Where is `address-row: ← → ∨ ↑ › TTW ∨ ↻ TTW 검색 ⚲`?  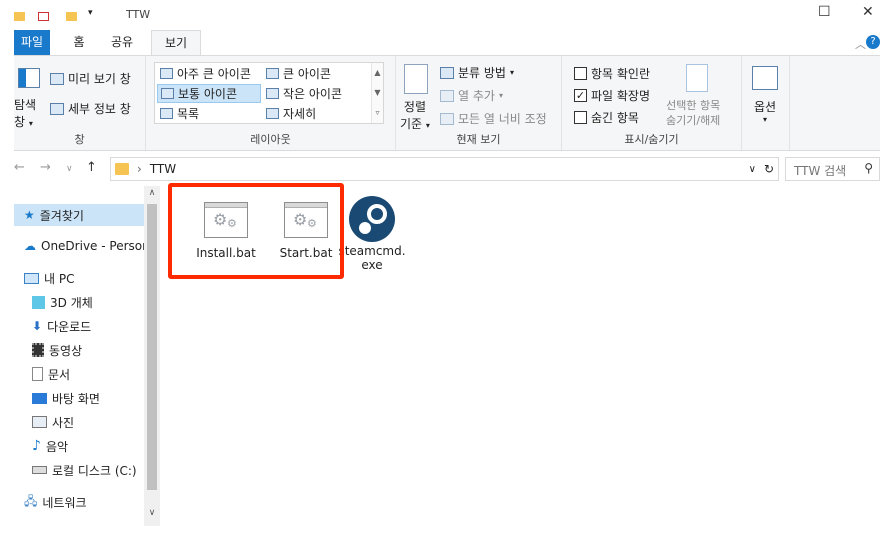
address-row: ← → ∨ ↑ › TTW ∨ ↻ TTW 검색 ⚲ is located at coordinates (447, 169).